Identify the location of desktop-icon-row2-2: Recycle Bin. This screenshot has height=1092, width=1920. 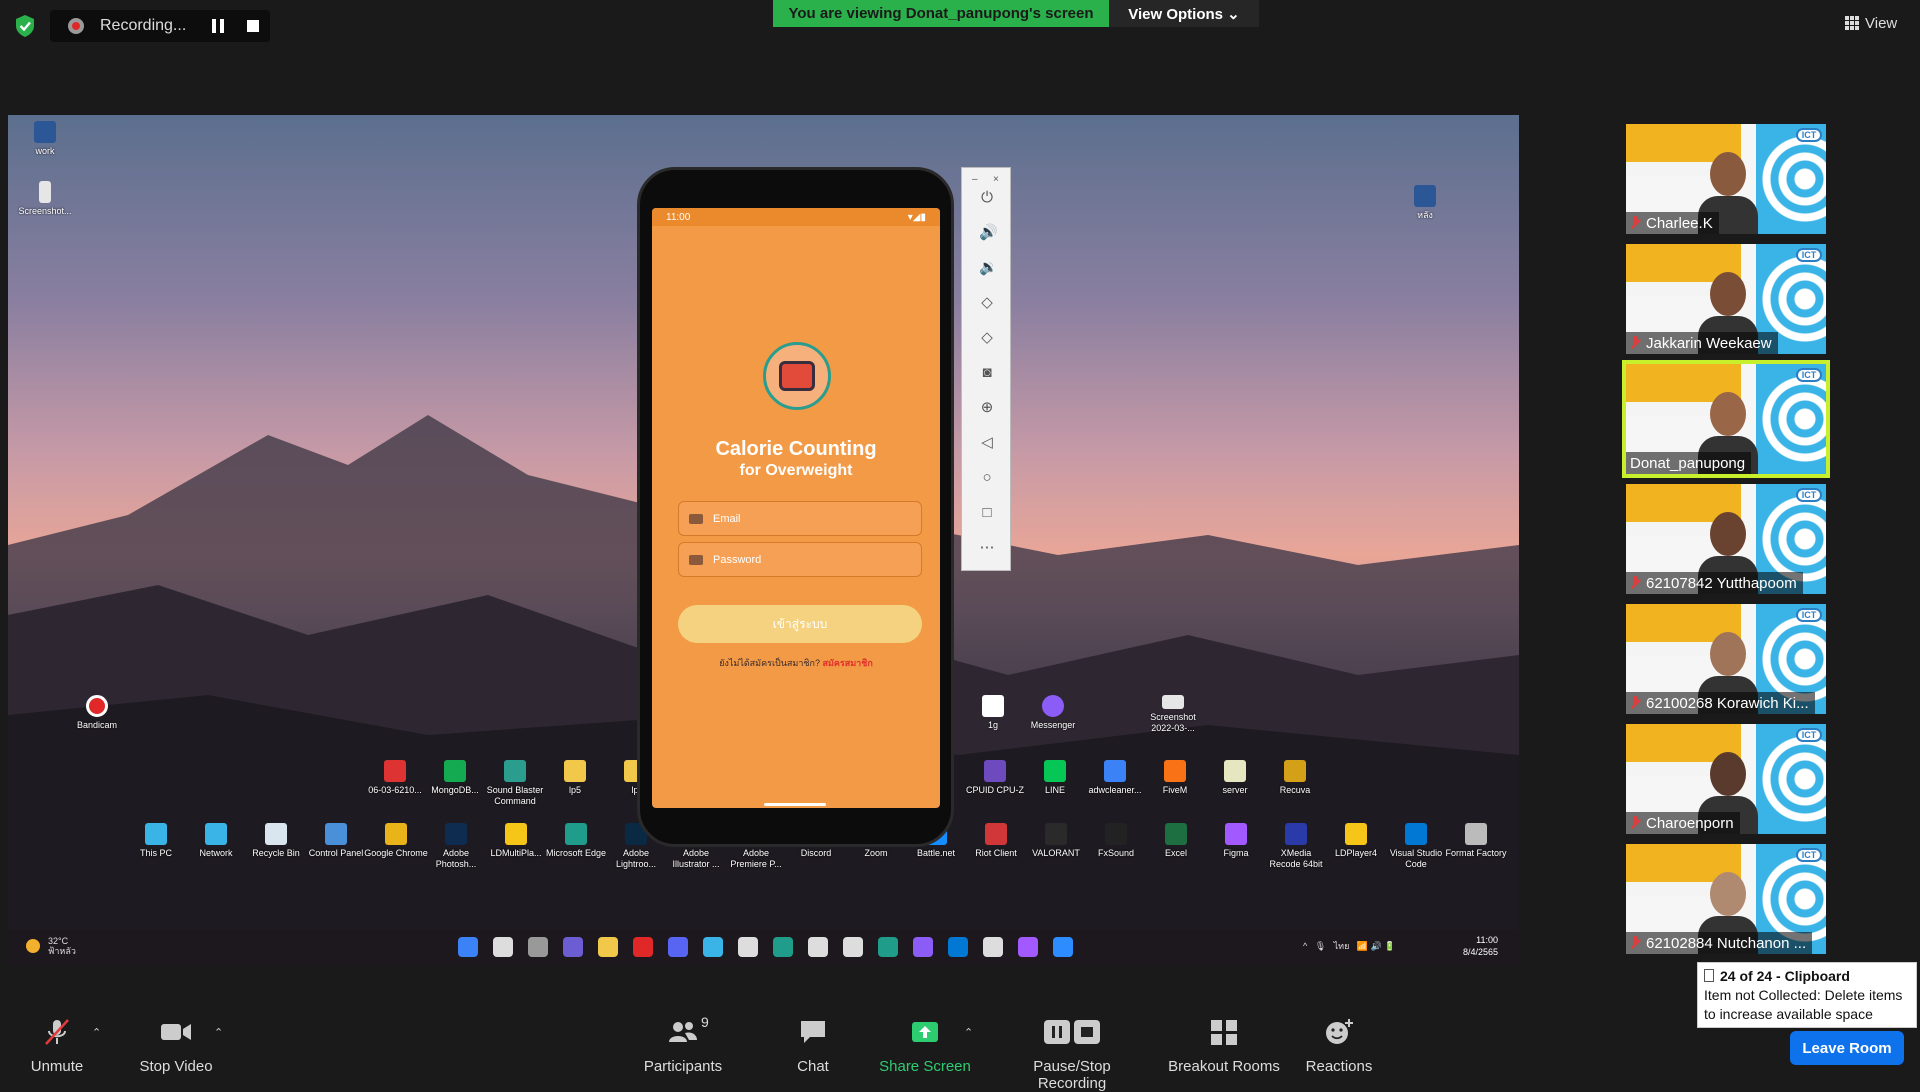
(276, 841).